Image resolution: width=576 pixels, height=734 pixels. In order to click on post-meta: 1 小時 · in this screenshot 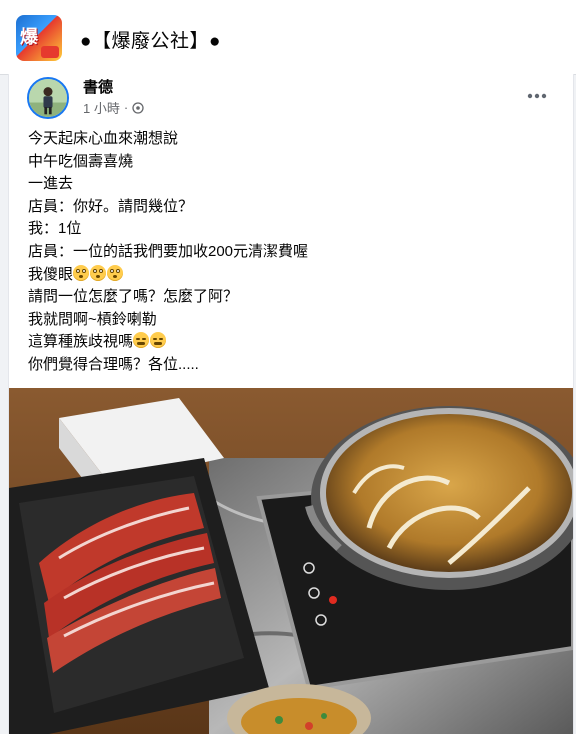, I will do `click(113, 107)`.